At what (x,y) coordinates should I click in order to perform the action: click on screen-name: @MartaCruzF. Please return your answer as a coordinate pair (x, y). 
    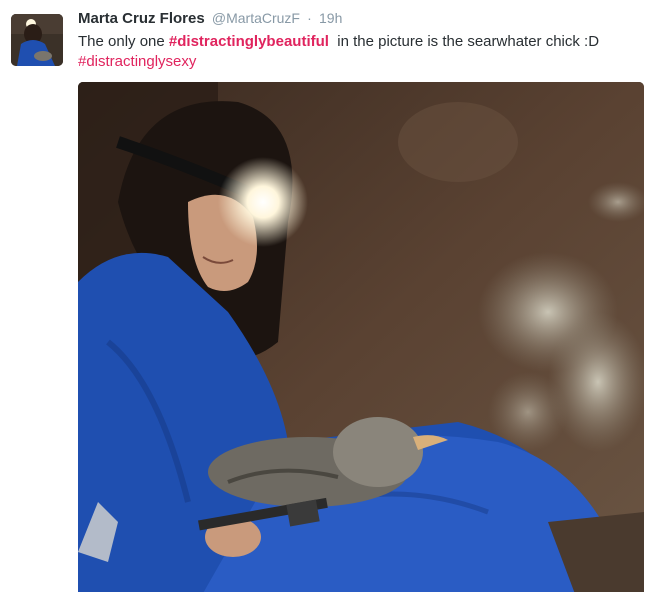
    Looking at the image, I should click on (256, 18).